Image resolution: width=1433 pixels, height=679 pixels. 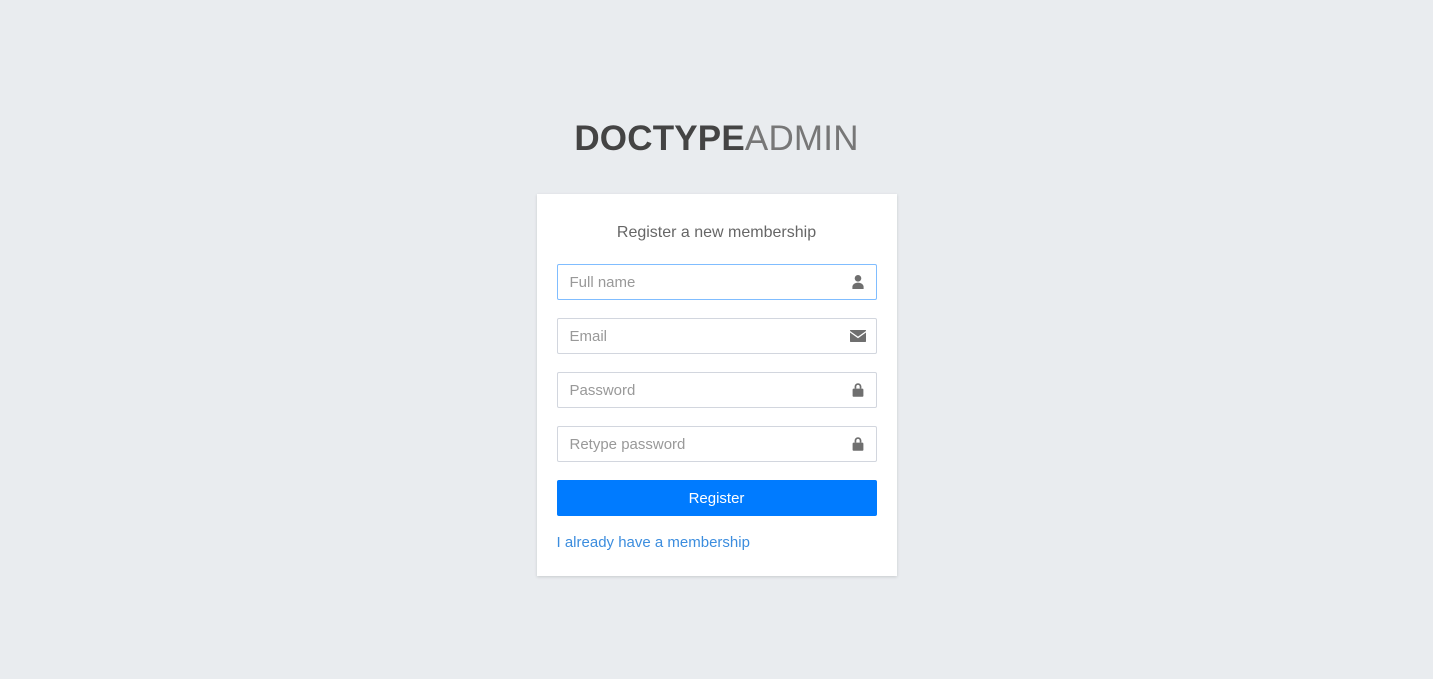 I want to click on password-input, so click(x=716, y=390).